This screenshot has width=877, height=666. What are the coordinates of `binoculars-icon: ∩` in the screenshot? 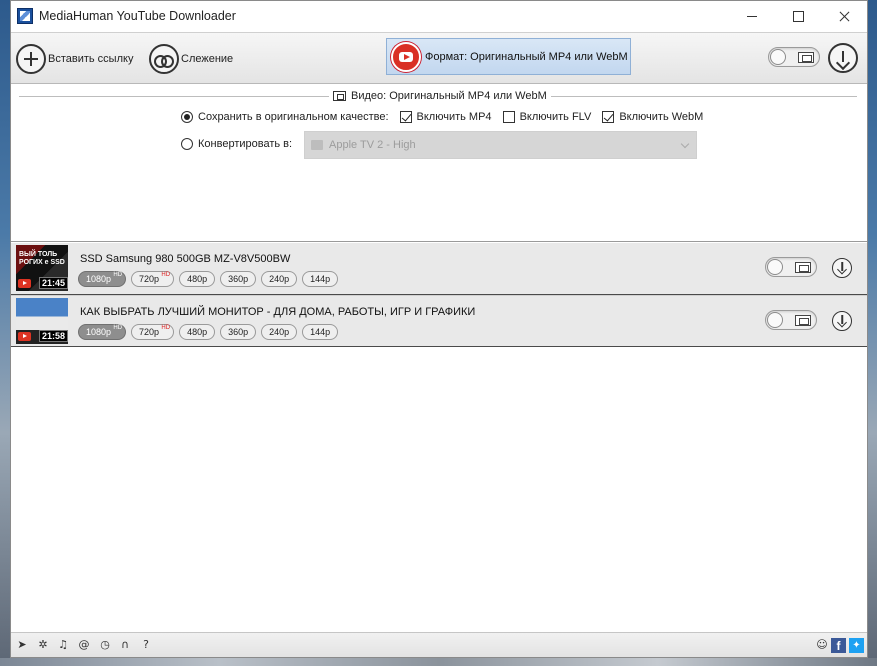 It's located at (125, 645).